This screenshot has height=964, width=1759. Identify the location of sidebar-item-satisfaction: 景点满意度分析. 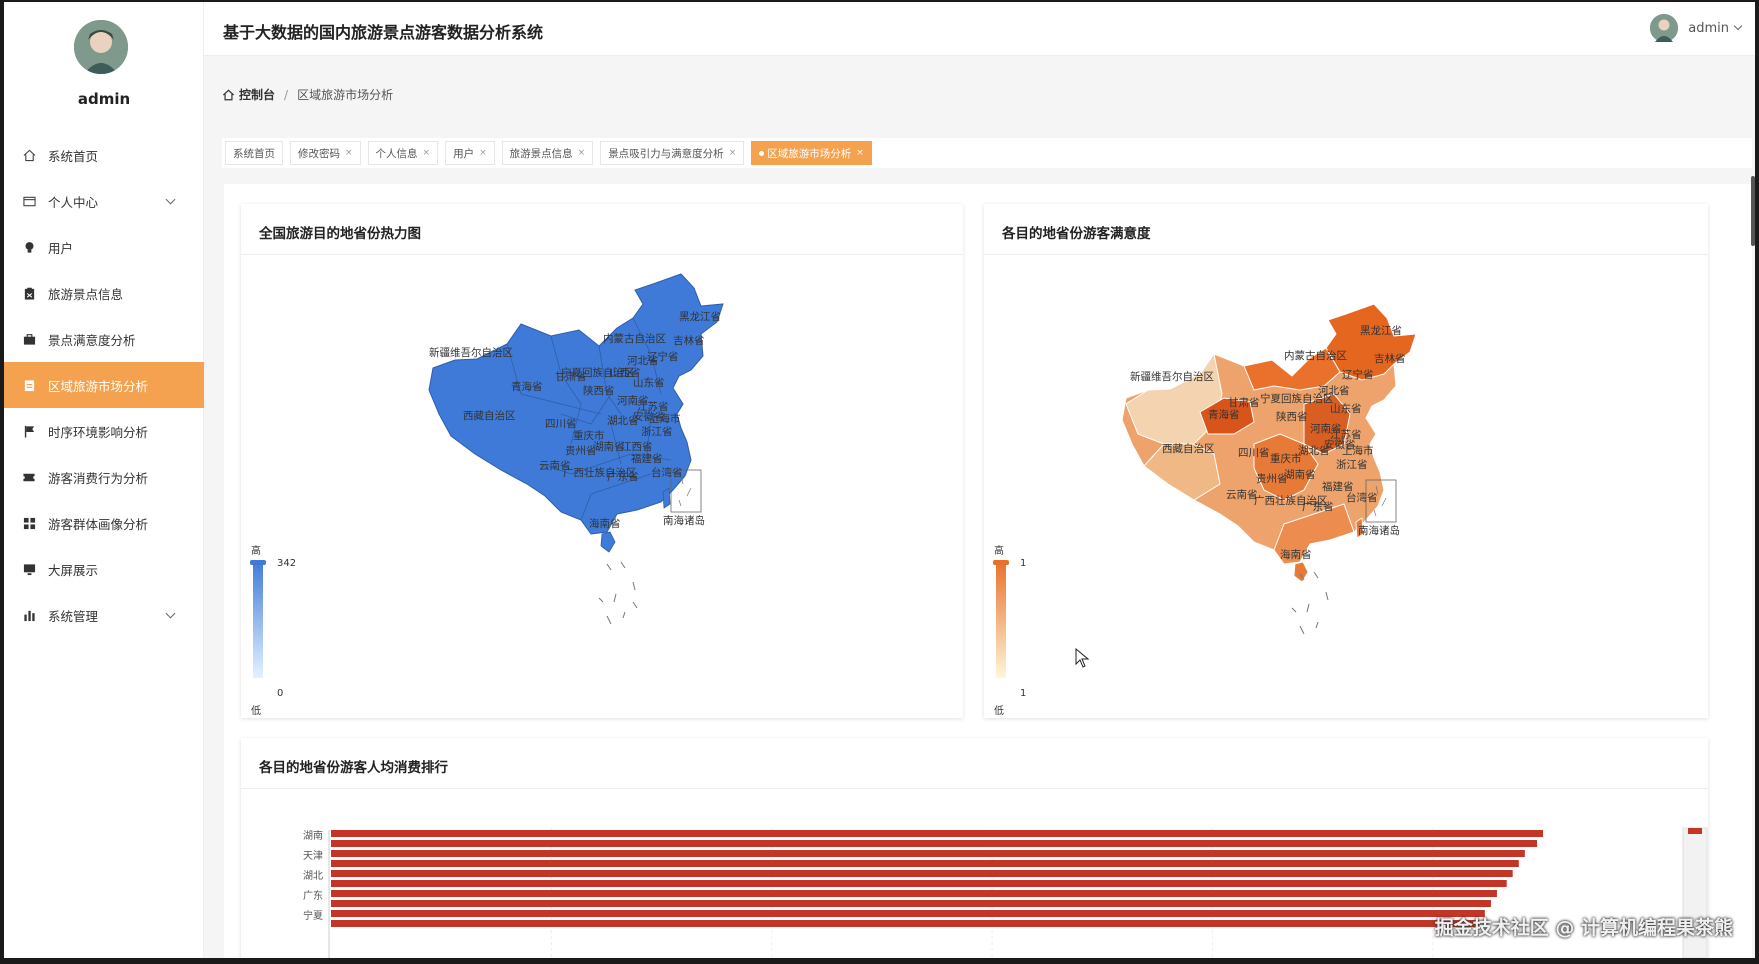
(104, 339).